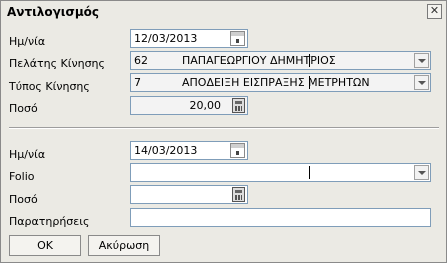 This screenshot has width=447, height=263. Describe the element at coordinates (280, 217) in the screenshot. I see `notes-field` at that location.